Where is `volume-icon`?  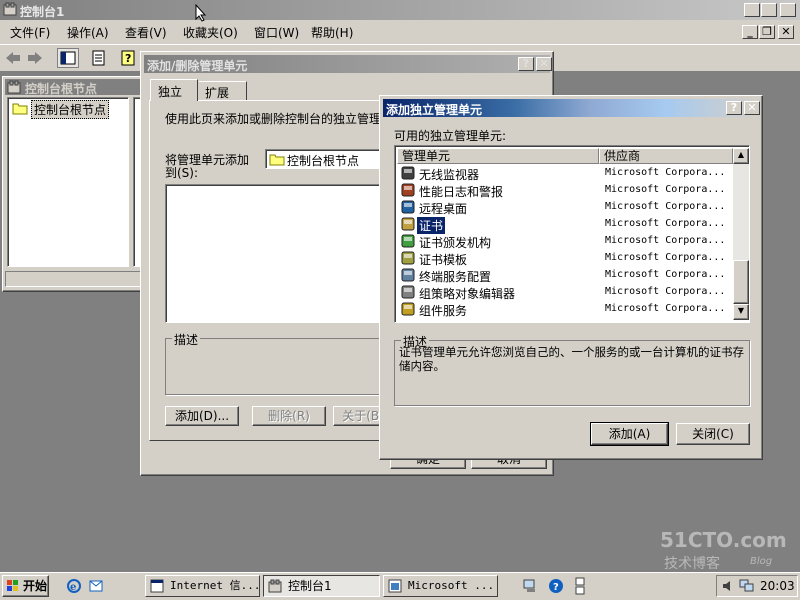 volume-icon is located at coordinates (728, 586).